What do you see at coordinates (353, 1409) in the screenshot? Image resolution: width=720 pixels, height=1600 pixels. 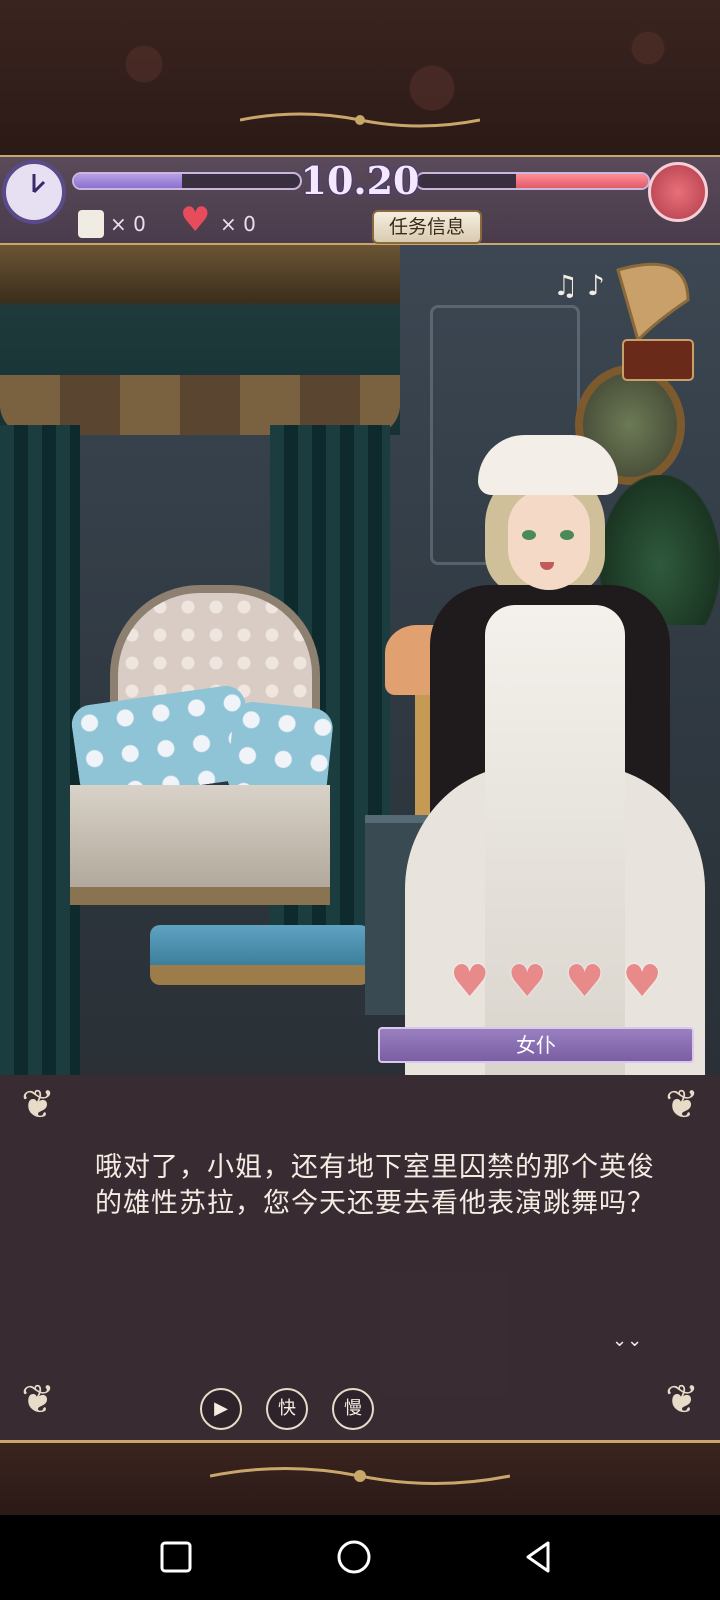 I see `slow-button: 慢` at bounding box center [353, 1409].